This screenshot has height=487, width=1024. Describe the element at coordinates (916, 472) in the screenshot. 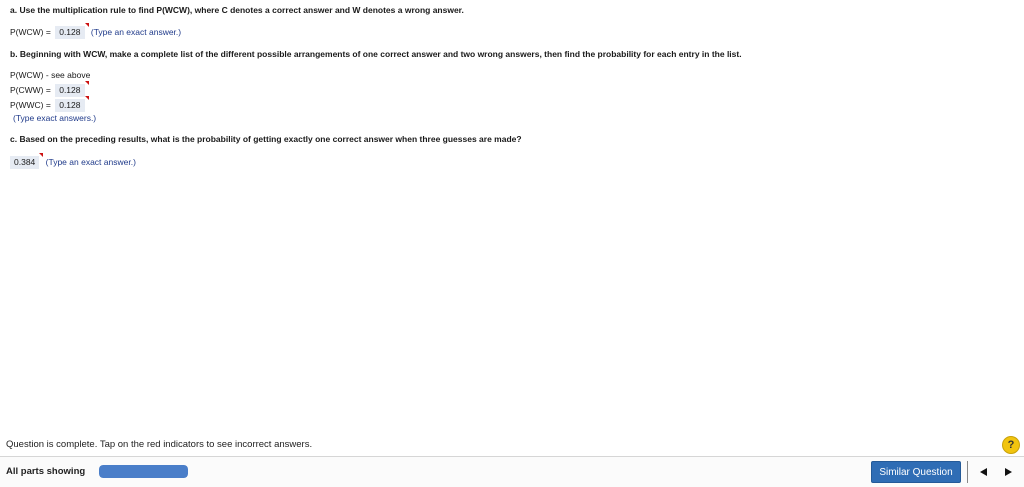

I see `similar-question-button: Similar Question` at that location.